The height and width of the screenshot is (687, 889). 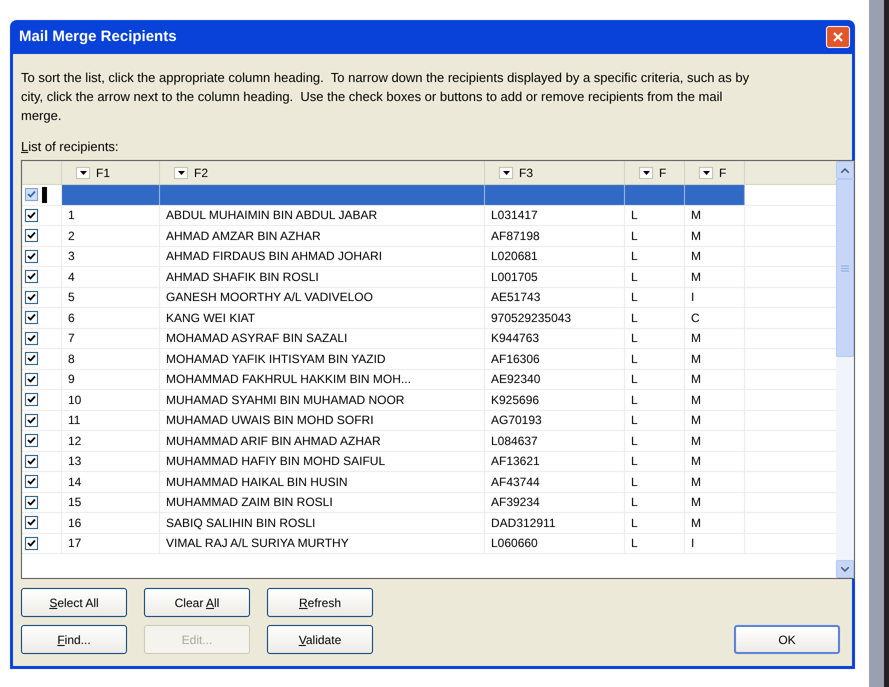 I want to click on table-cell: AE92340, so click(x=555, y=379).